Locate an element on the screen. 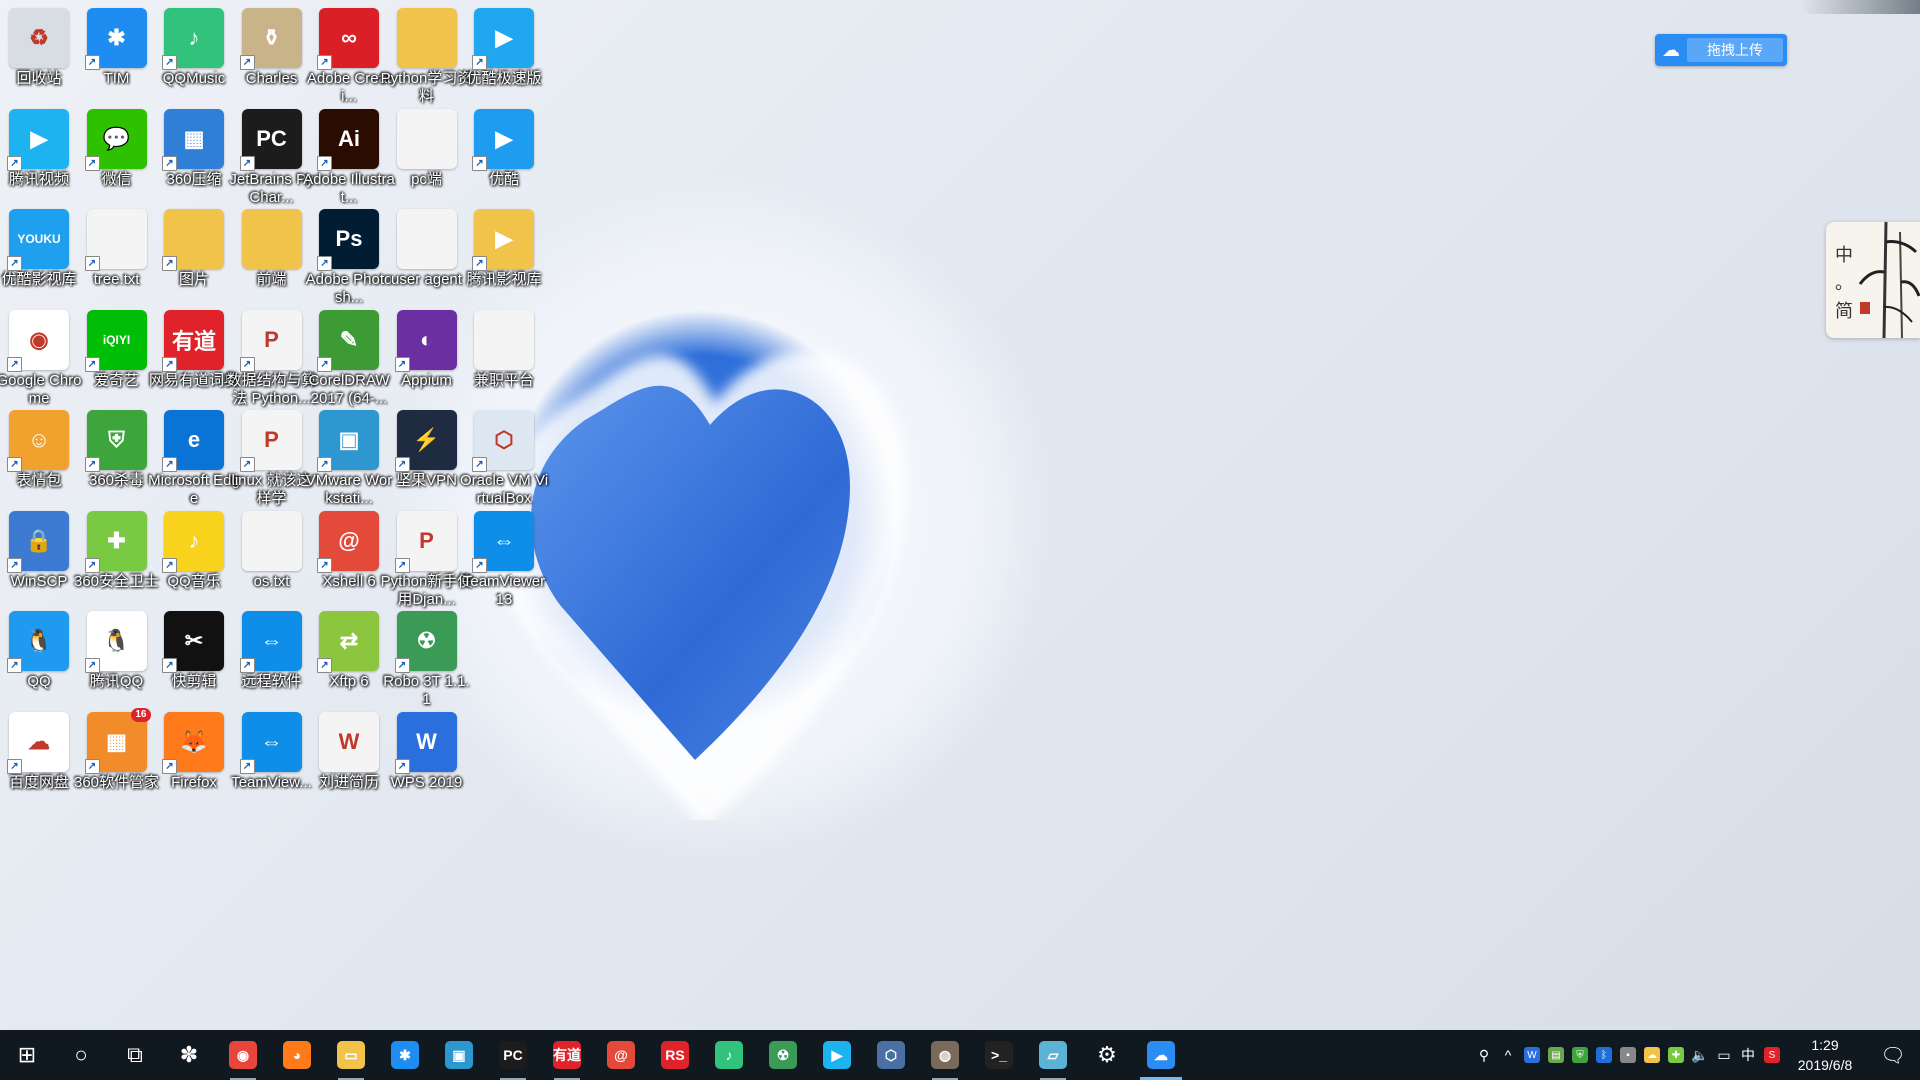 Image resolution: width=1920 pixels, height=1080 pixels. taskbar-vmware: ▣ is located at coordinates (459, 1055).